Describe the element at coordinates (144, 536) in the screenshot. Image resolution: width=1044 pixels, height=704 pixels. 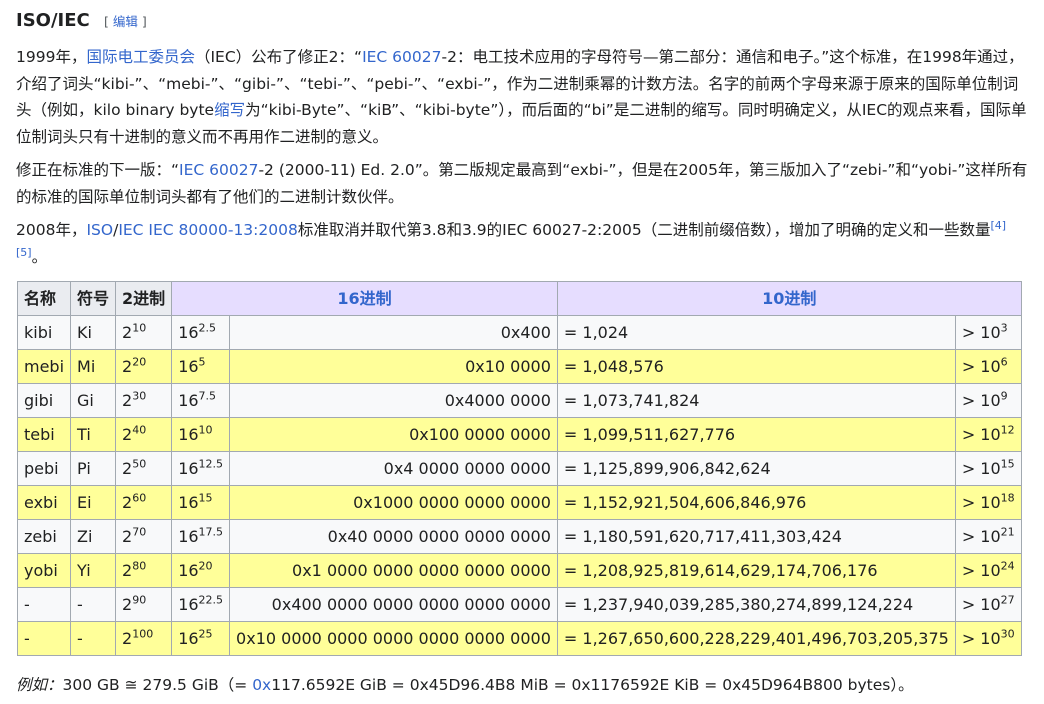
I see `cell-binary-power: 270` at that location.